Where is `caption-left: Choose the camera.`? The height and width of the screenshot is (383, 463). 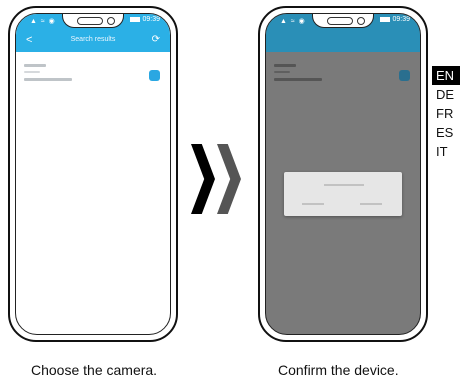 caption-left: Choose the camera. is located at coordinates (94, 370).